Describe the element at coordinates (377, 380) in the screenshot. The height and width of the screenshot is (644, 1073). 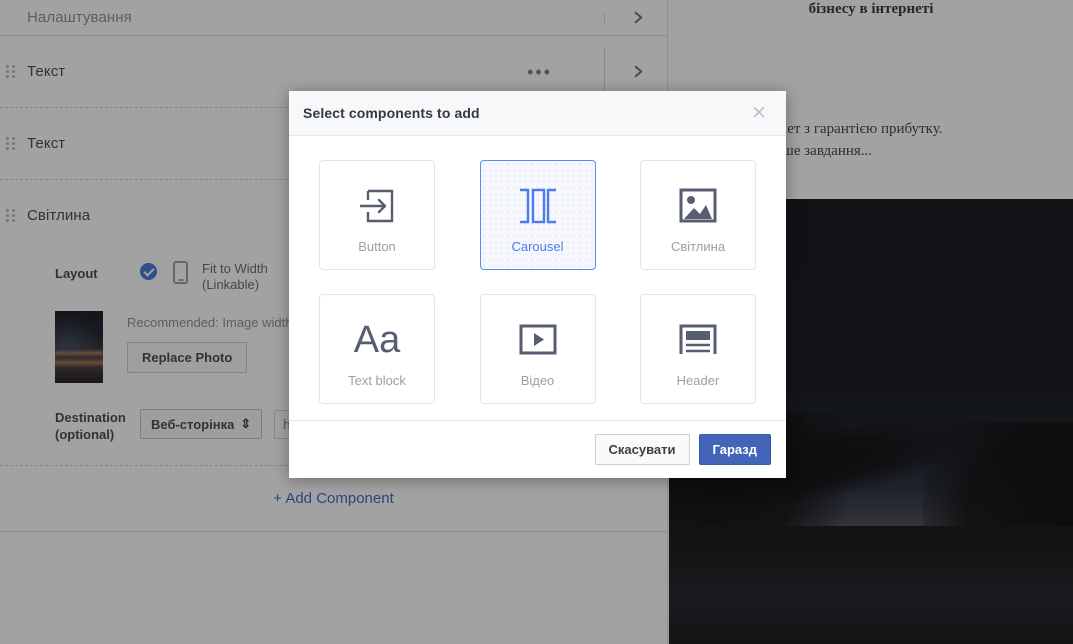
I see `card-label: Text block` at that location.